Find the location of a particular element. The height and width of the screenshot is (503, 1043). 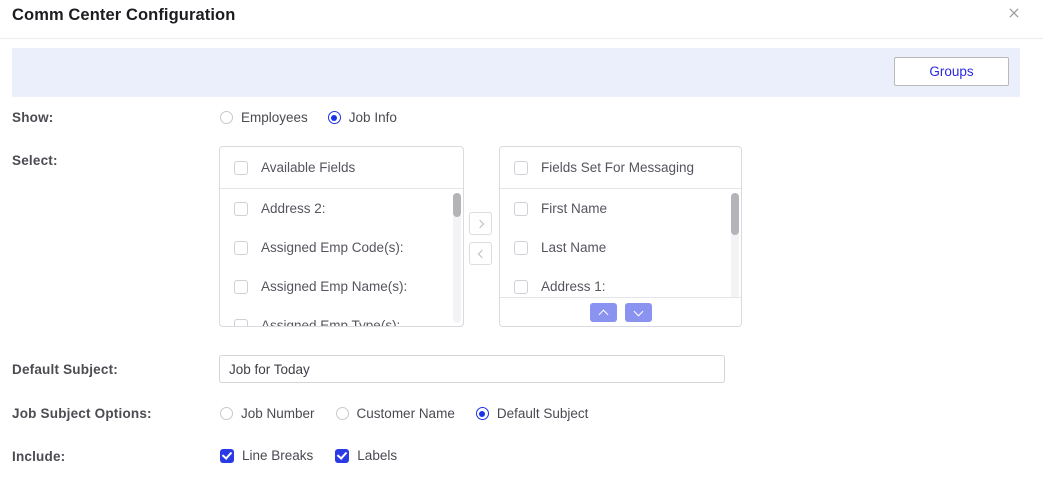

reorder-toolbar is located at coordinates (620, 311).